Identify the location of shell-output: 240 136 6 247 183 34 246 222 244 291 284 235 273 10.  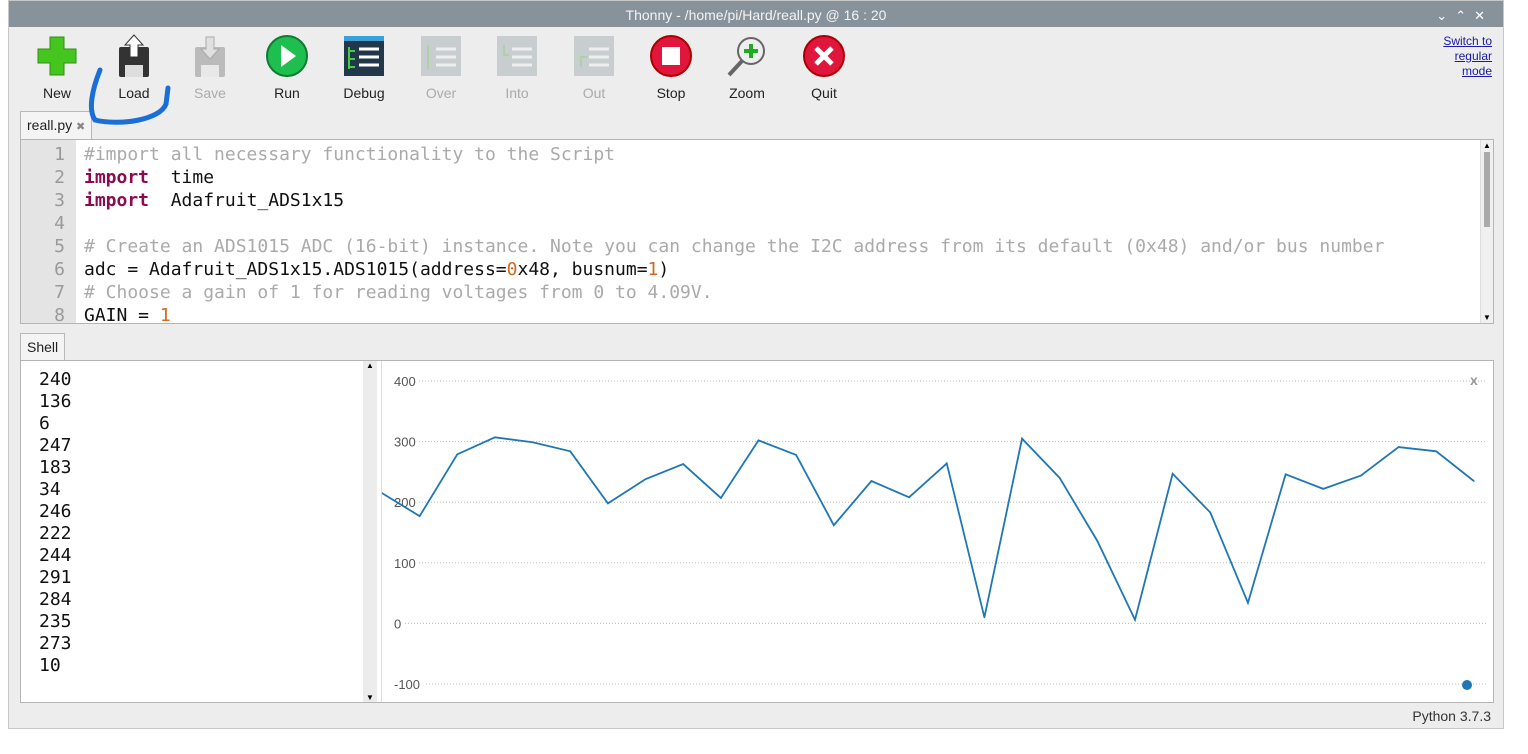
(192, 531).